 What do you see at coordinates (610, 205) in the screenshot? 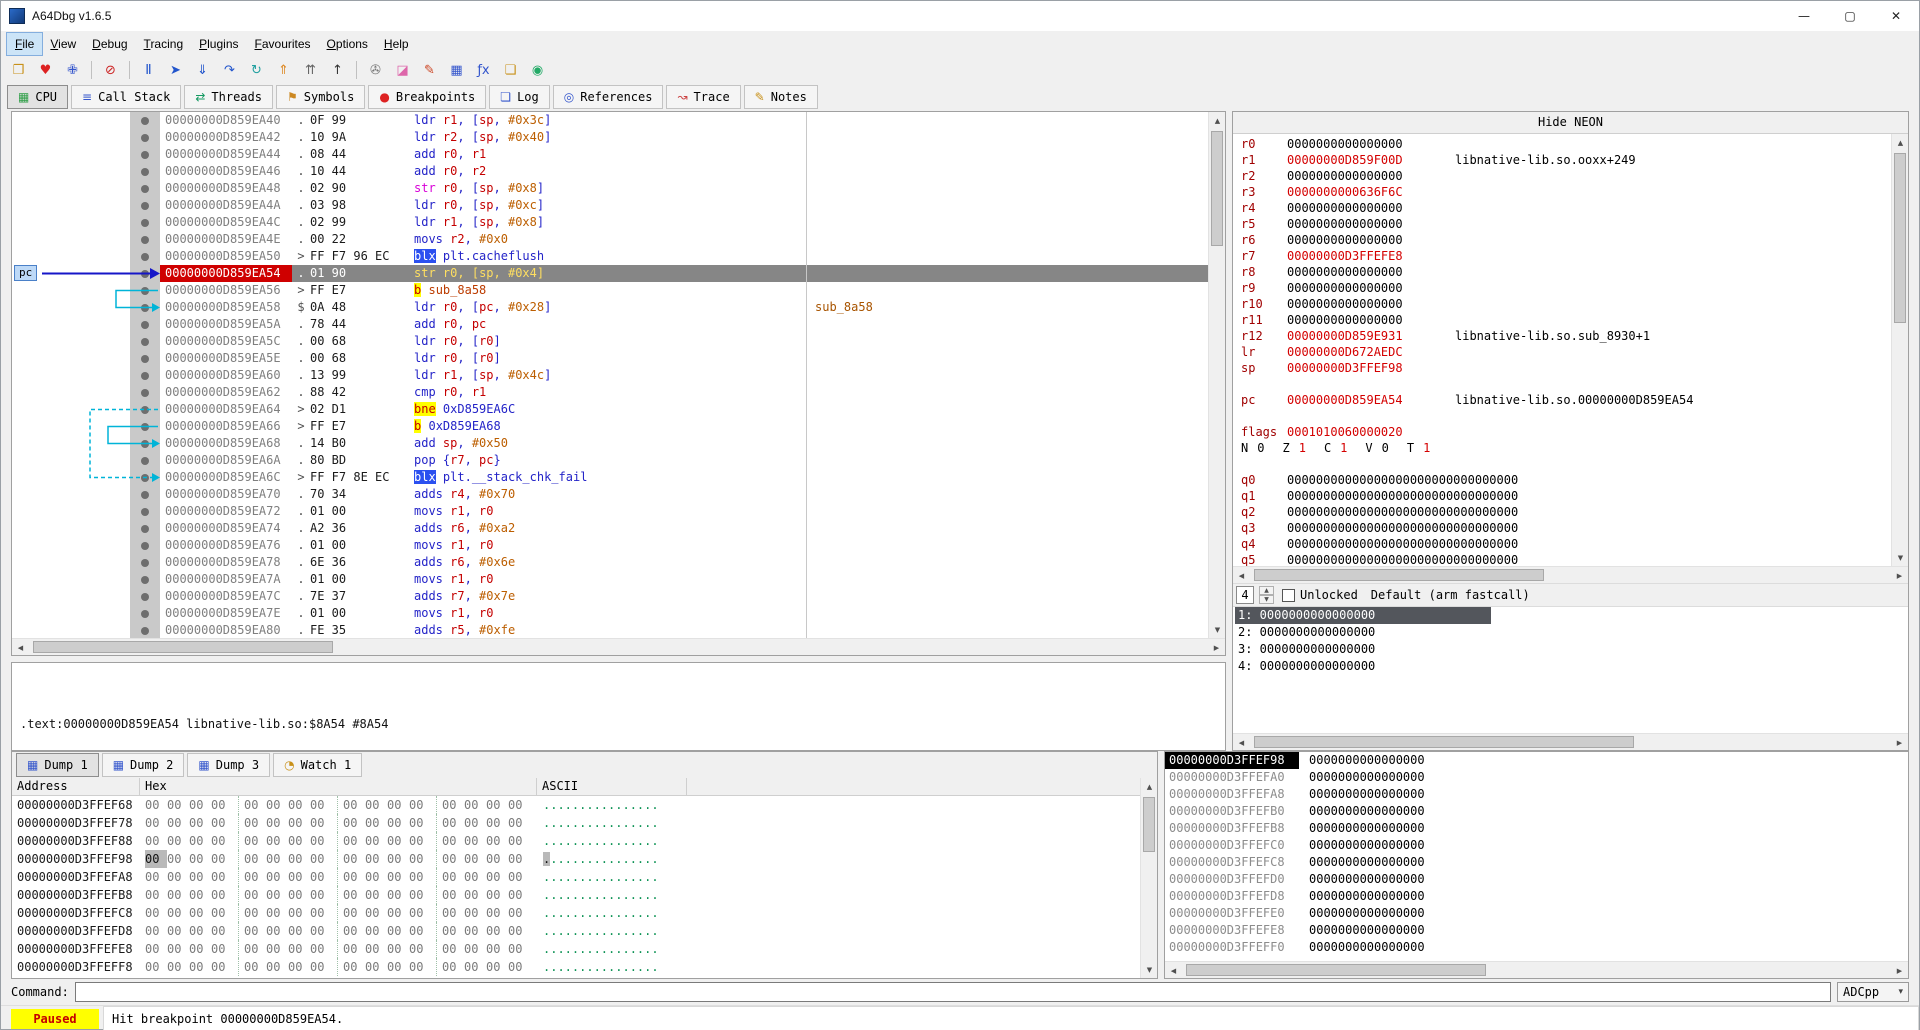
I see `disasm-row: 00000000D859EA4A. 03 98 ldr r0, [sp, #0xc]` at bounding box center [610, 205].